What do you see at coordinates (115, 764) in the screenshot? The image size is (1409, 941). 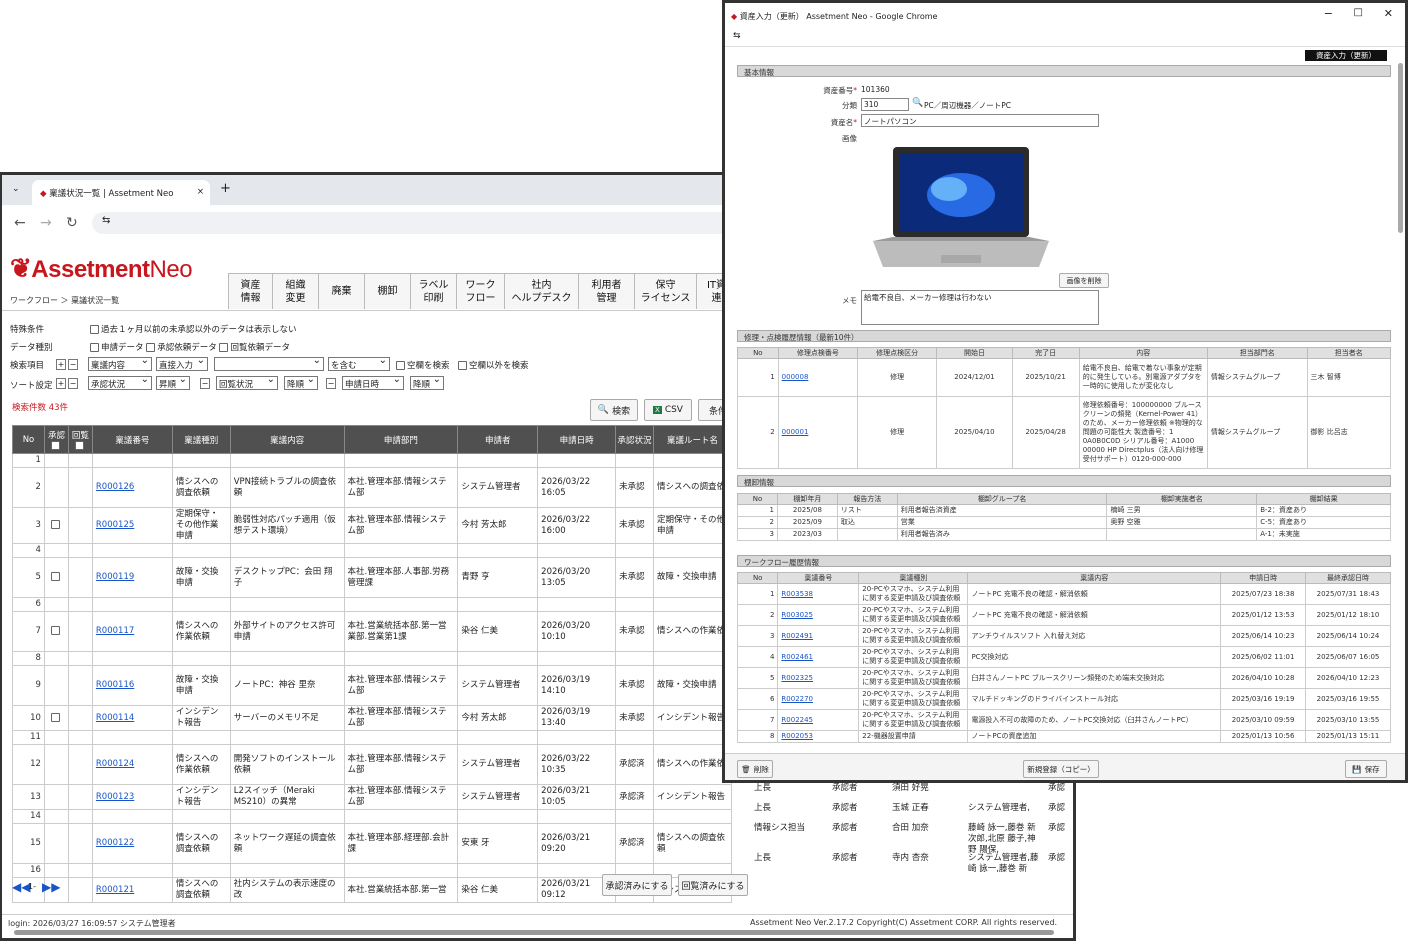 I see `row-id-link: R000124` at bounding box center [115, 764].